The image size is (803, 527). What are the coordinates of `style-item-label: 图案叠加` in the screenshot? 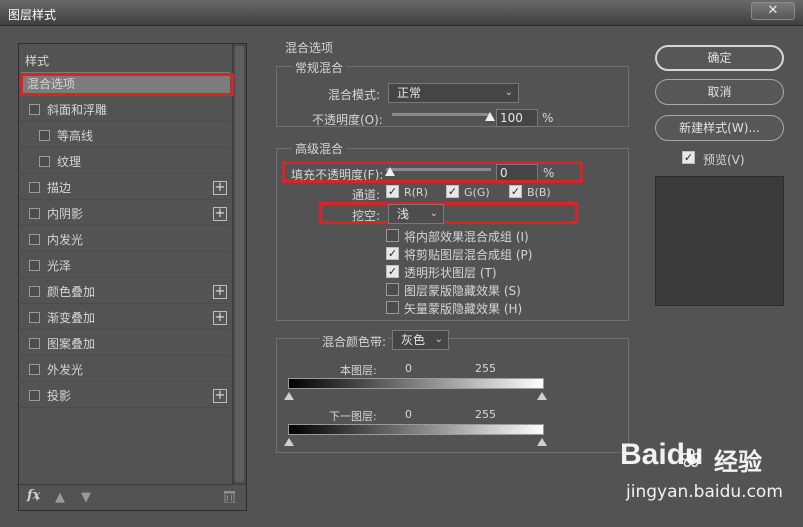 It's located at (71, 344).